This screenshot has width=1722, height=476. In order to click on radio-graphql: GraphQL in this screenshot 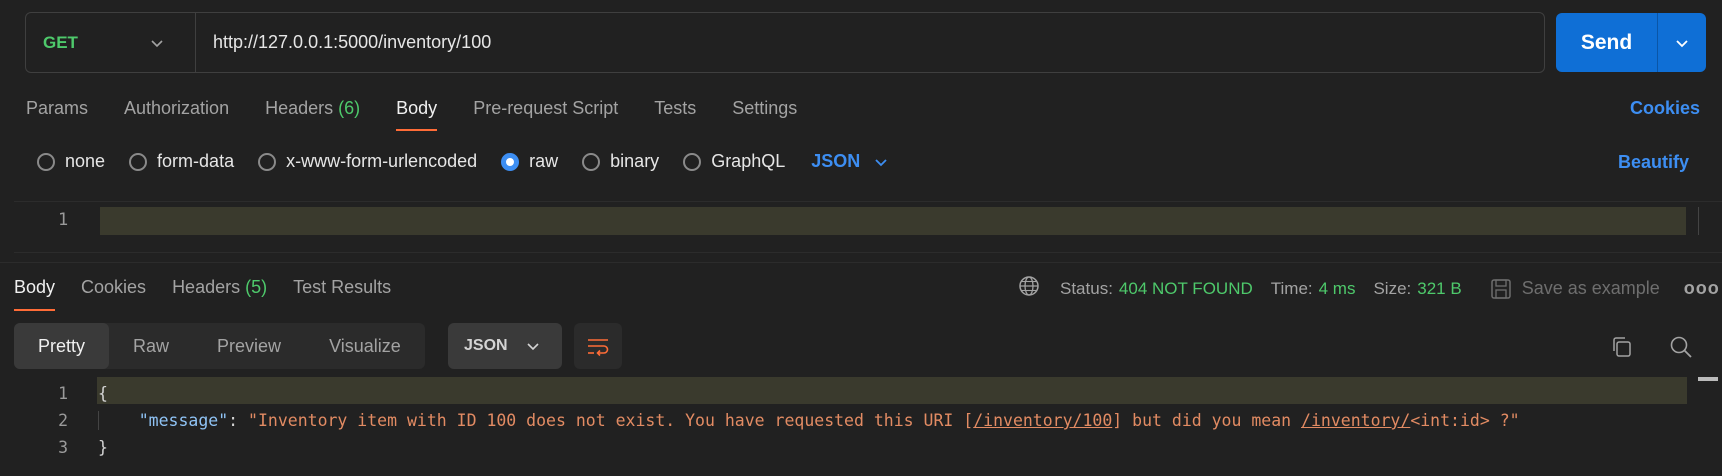, I will do `click(734, 161)`.